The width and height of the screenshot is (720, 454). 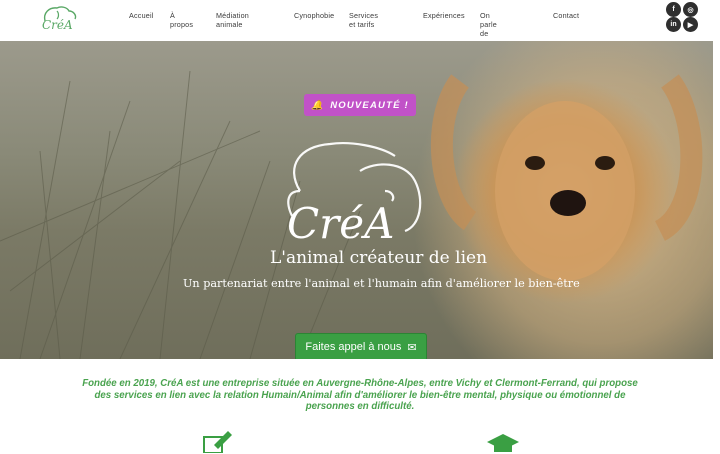 What do you see at coordinates (503, 443) in the screenshot?
I see `graduation-cap-icon` at bounding box center [503, 443].